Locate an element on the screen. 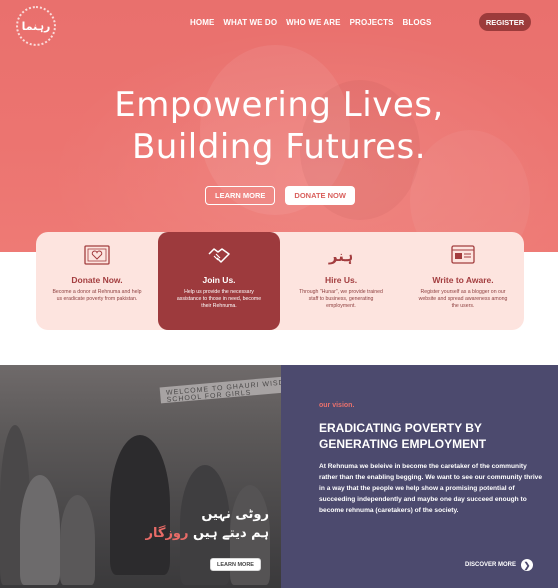  feature-title: Join Us. is located at coordinates (219, 280).